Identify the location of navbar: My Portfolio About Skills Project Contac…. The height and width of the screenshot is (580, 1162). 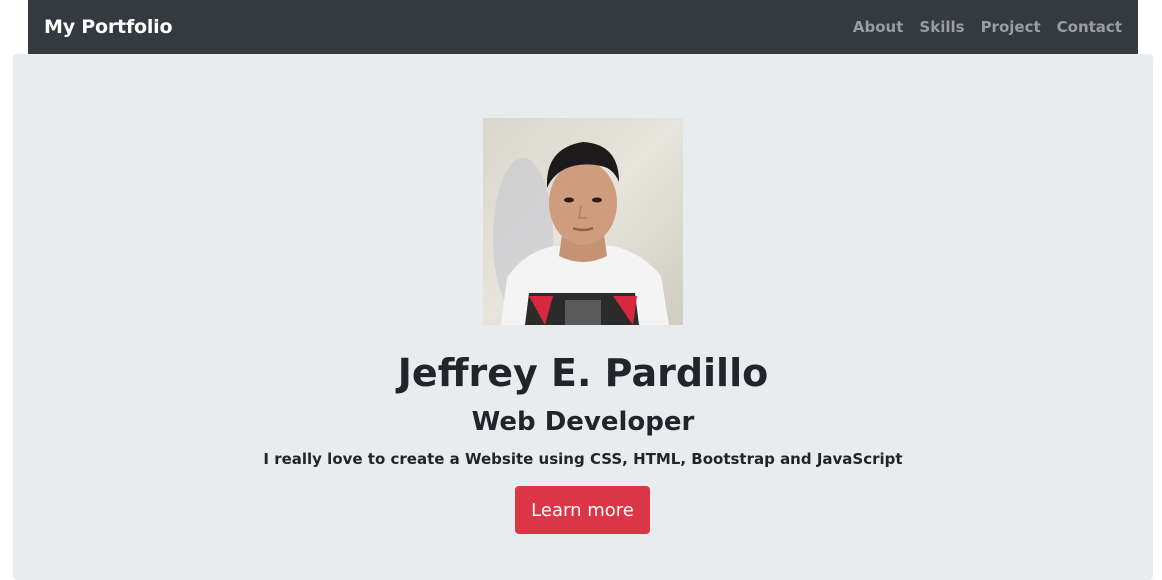
(583, 27).